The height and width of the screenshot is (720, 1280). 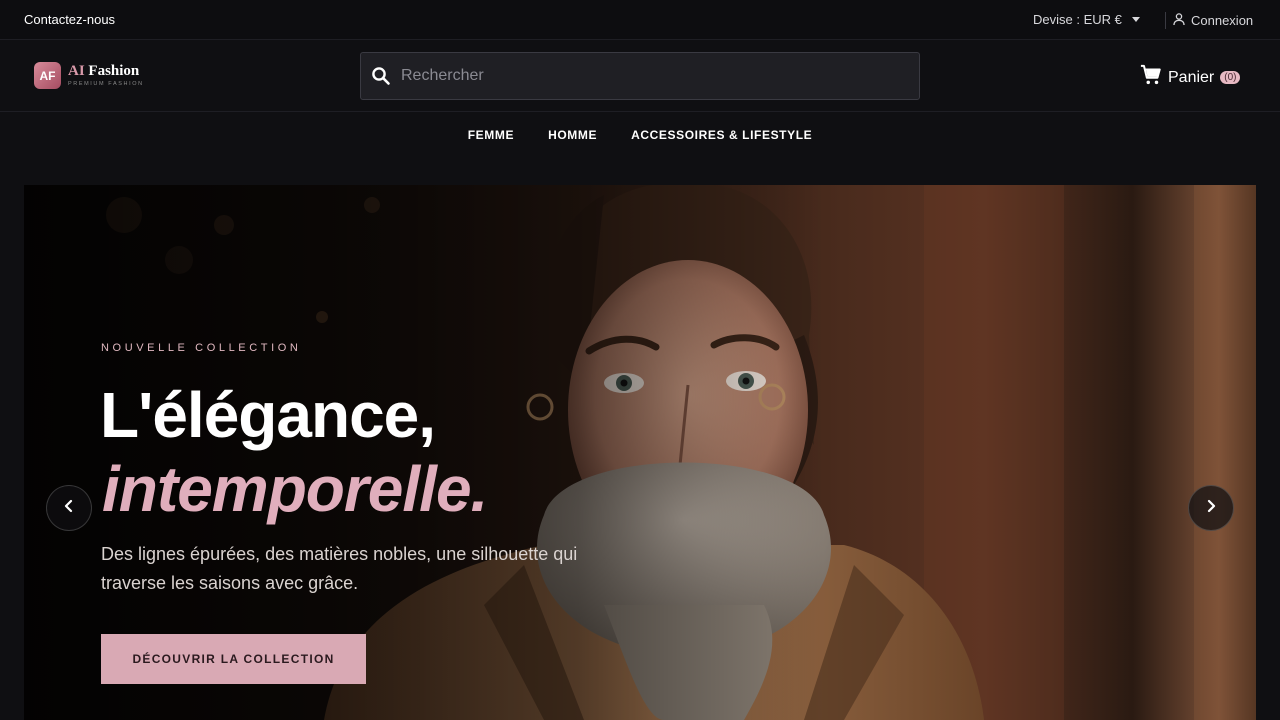 I want to click on cart-icon, so click(x=1151, y=77).